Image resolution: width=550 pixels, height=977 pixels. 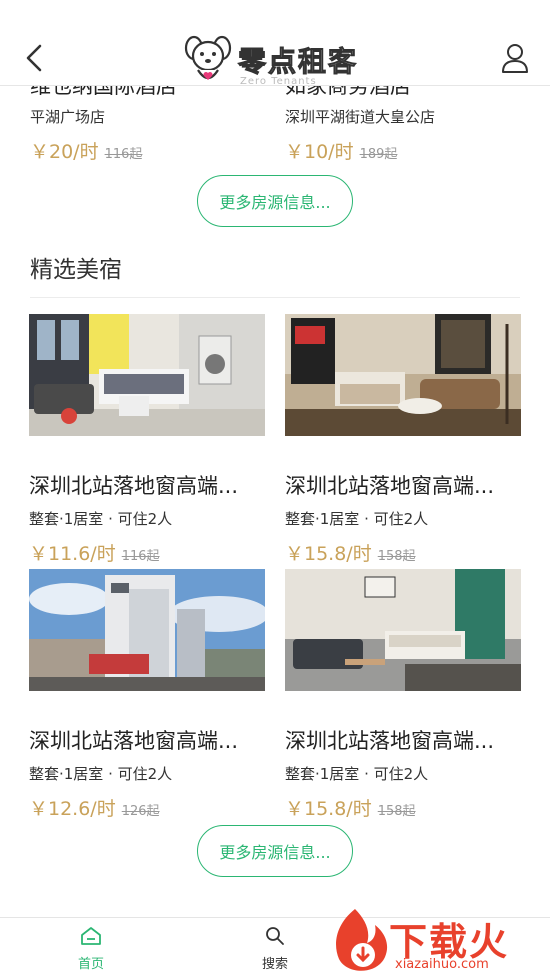 What do you see at coordinates (91, 949) in the screenshot?
I see `nav-home: 首页` at bounding box center [91, 949].